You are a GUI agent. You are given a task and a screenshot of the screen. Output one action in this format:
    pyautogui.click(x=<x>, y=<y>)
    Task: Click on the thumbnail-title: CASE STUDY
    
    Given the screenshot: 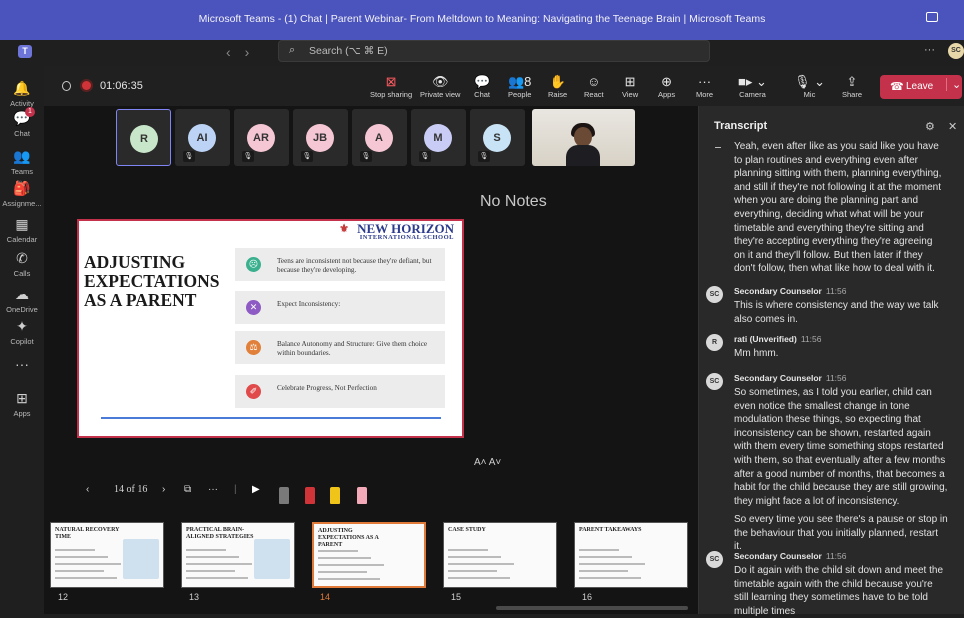 What is the action you would take?
    pyautogui.click(x=467, y=530)
    